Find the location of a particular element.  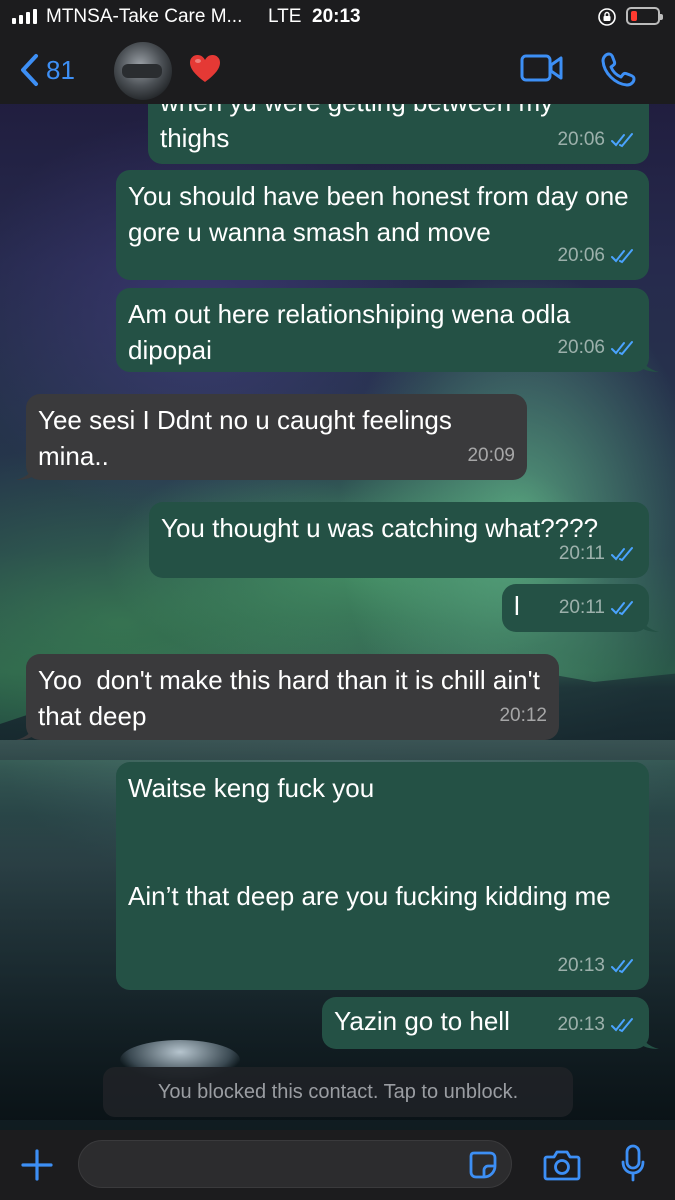

back-button: 81 is located at coordinates (46, 70).